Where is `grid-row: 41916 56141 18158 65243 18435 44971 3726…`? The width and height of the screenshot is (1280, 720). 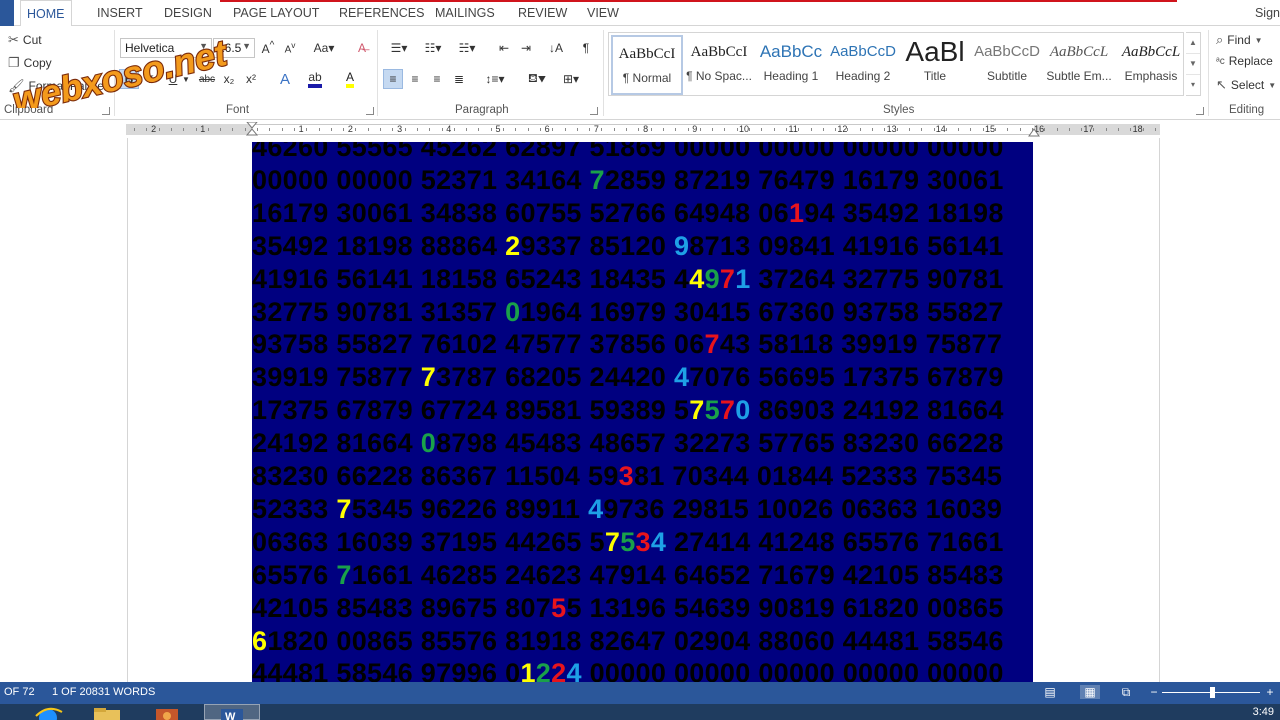 grid-row: 41916 56141 18158 65243 18435 44971 3726… is located at coordinates (628, 280).